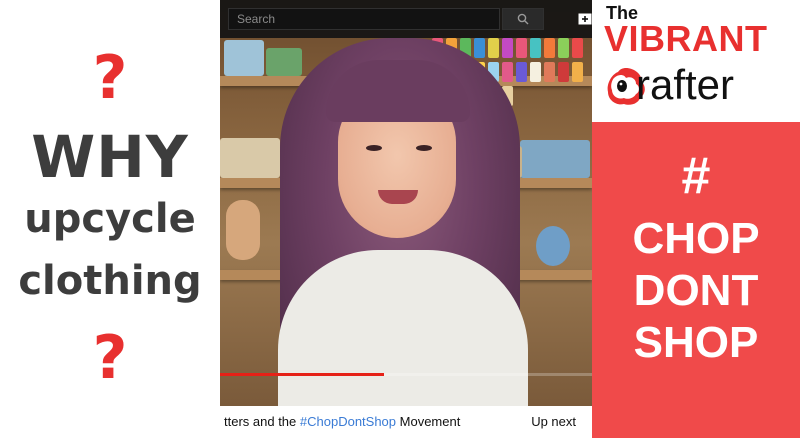  Describe the element at coordinates (553, 246) in the screenshot. I see `craft-figure` at that location.